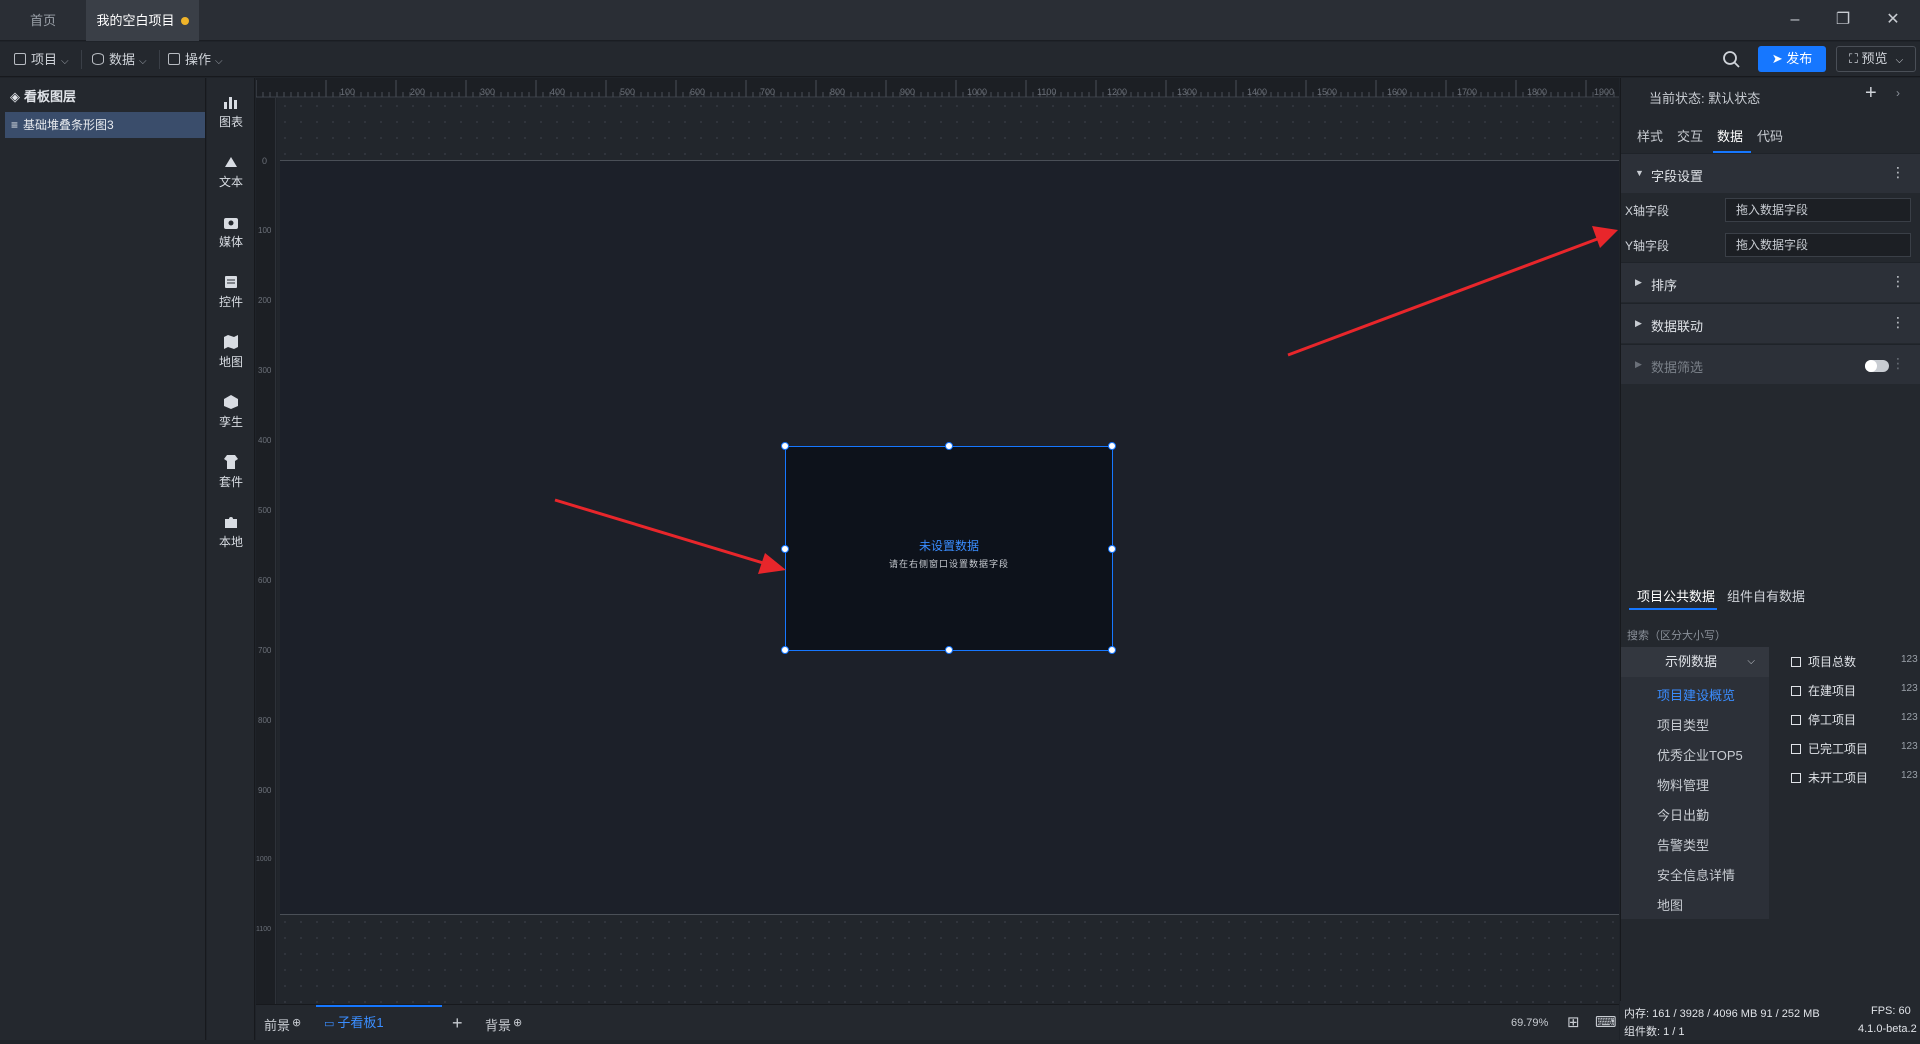  Describe the element at coordinates (457, 1023) in the screenshot. I see `add-board-icon: +` at that location.